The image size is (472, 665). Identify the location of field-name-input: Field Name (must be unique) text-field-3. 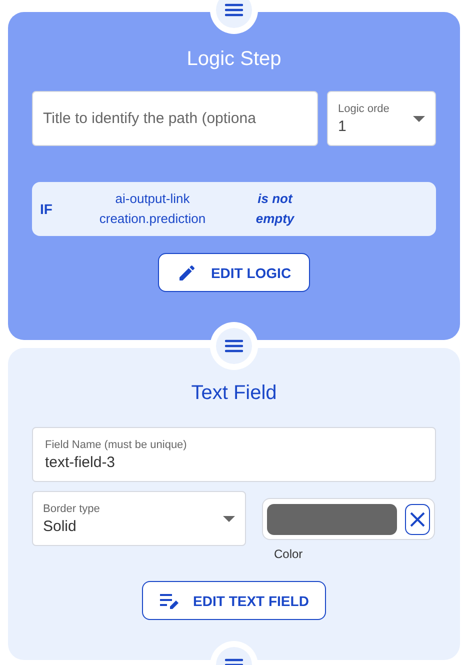
(234, 454).